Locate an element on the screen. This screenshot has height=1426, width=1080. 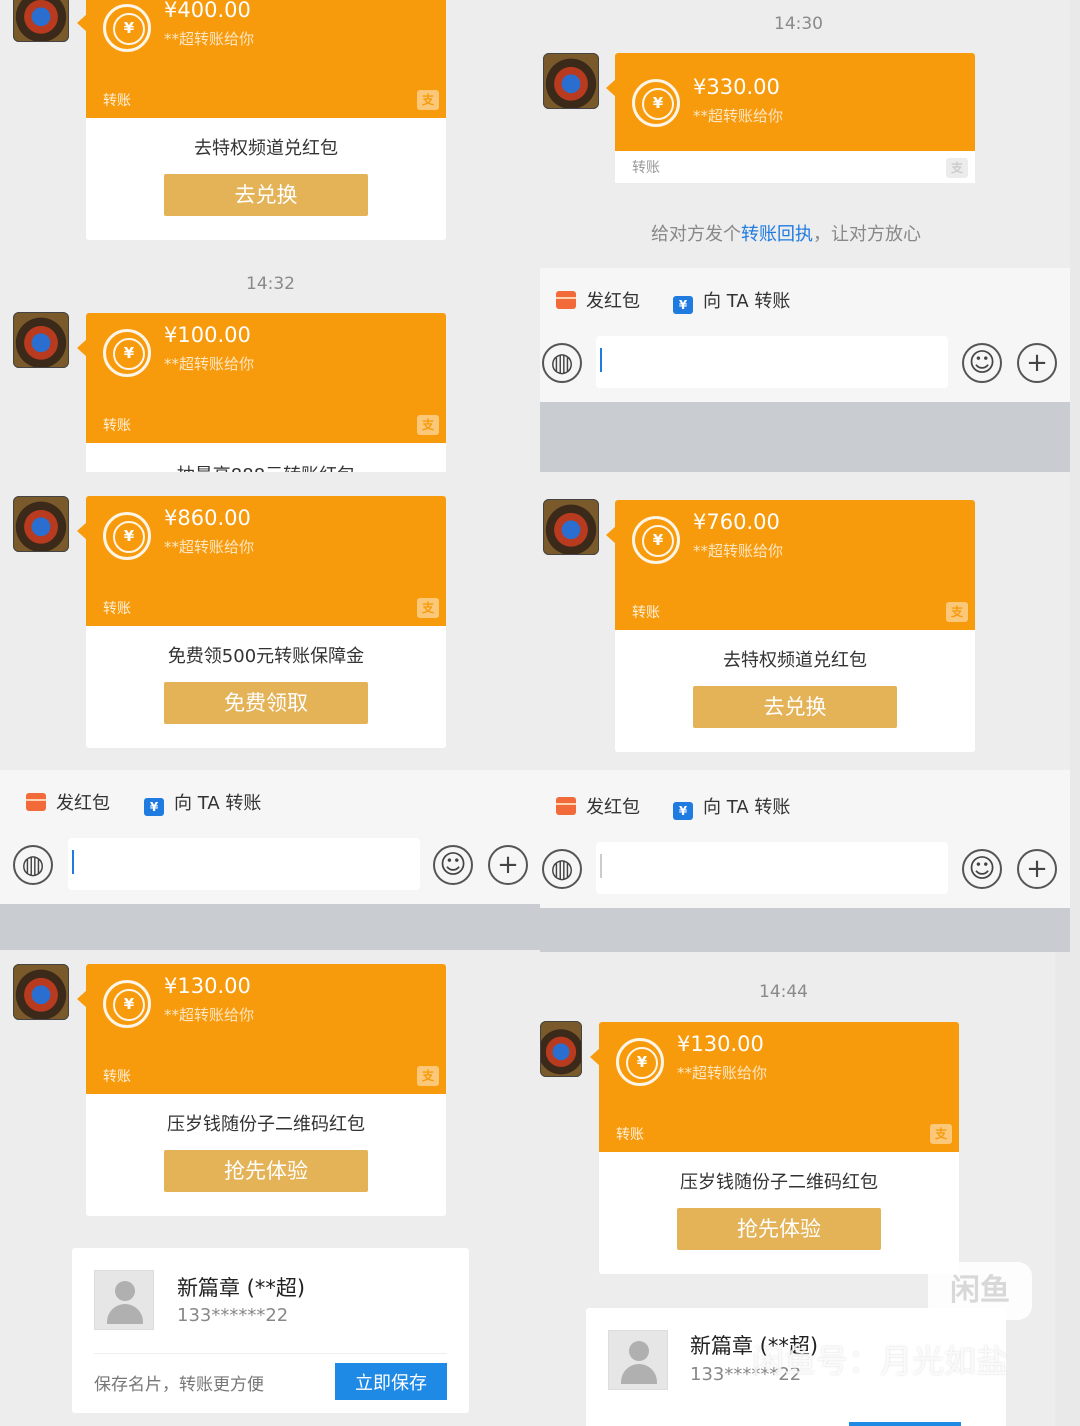
chat-panel-a: ¥400.00 **超转账给你 转账 支 去特权频道兑红包 去兑换 is located at coordinates (270, 125).